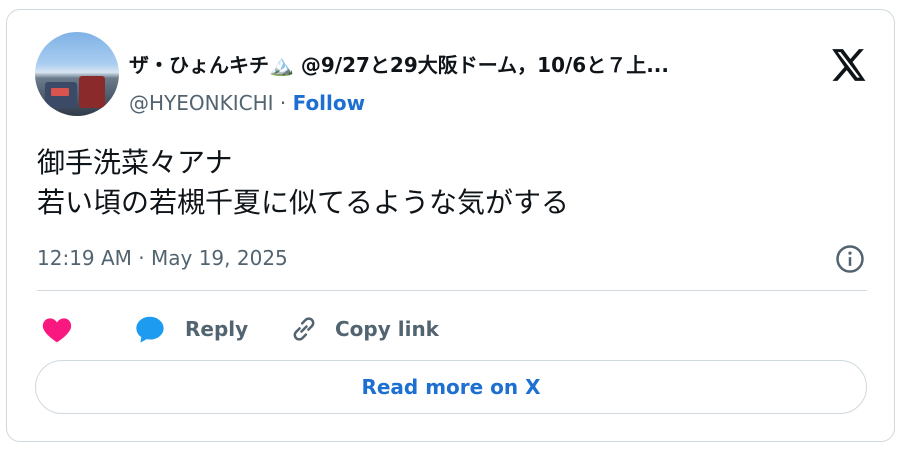 The image size is (901, 452). What do you see at coordinates (850, 259) in the screenshot?
I see `info-icon` at bounding box center [850, 259].